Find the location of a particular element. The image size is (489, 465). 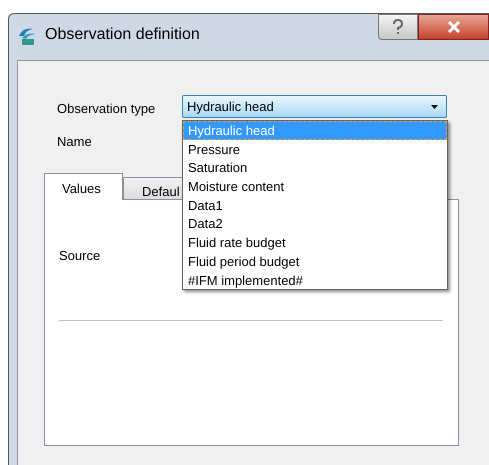

field-label: Source is located at coordinates (79, 256).